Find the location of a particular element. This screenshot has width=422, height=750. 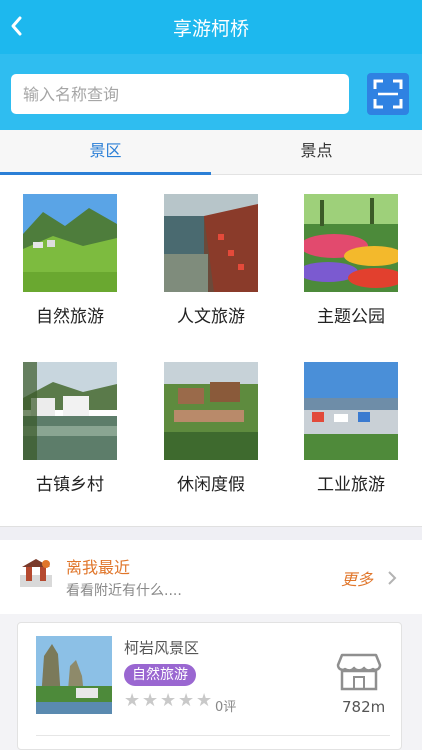

category-tag: 自然旅游 is located at coordinates (160, 675).